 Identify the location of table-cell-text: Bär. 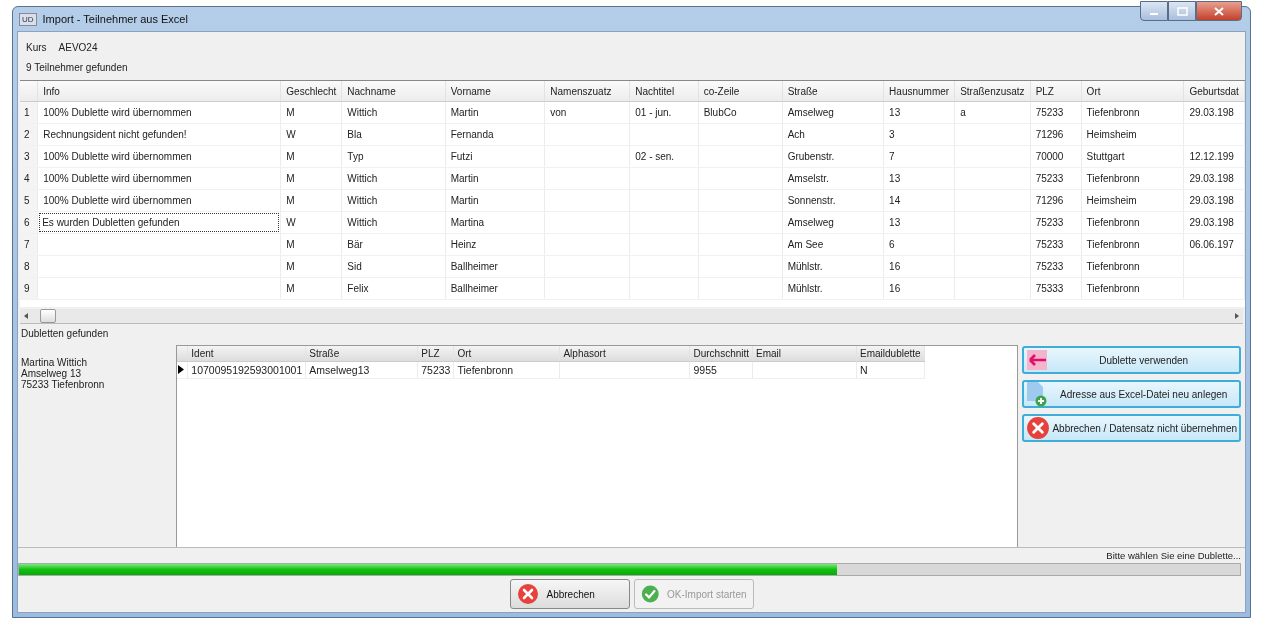
(355, 244).